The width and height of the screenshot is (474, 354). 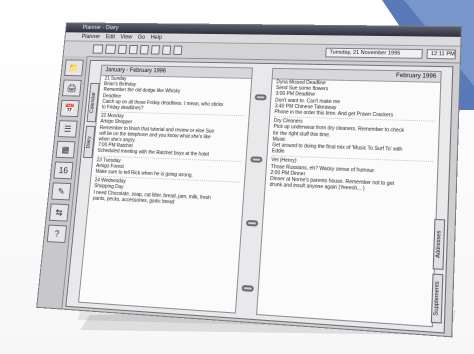 What do you see at coordinates (133, 49) in the screenshot?
I see `cut-button` at bounding box center [133, 49].